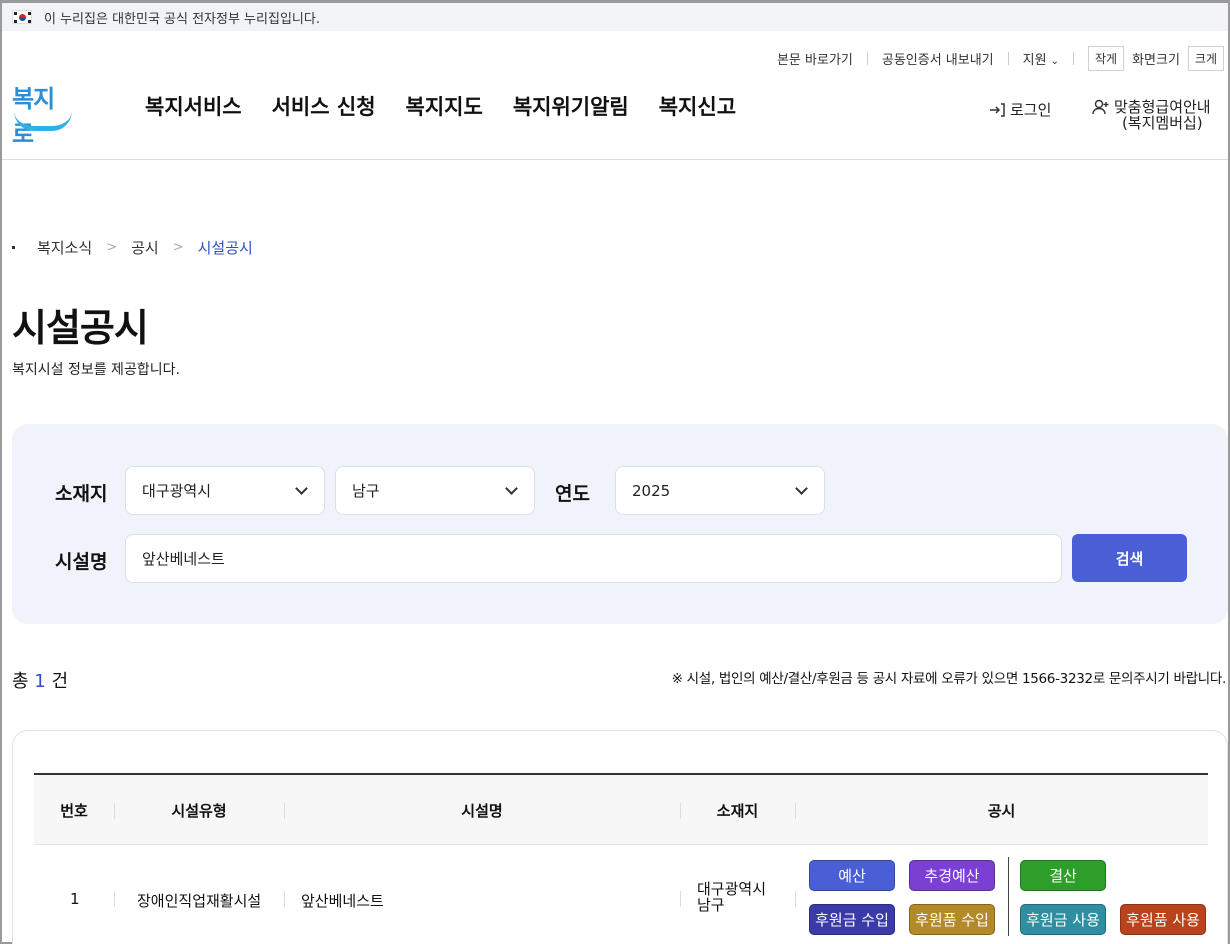  What do you see at coordinates (1100, 107) in the screenshot?
I see `user-plus-icon` at bounding box center [1100, 107].